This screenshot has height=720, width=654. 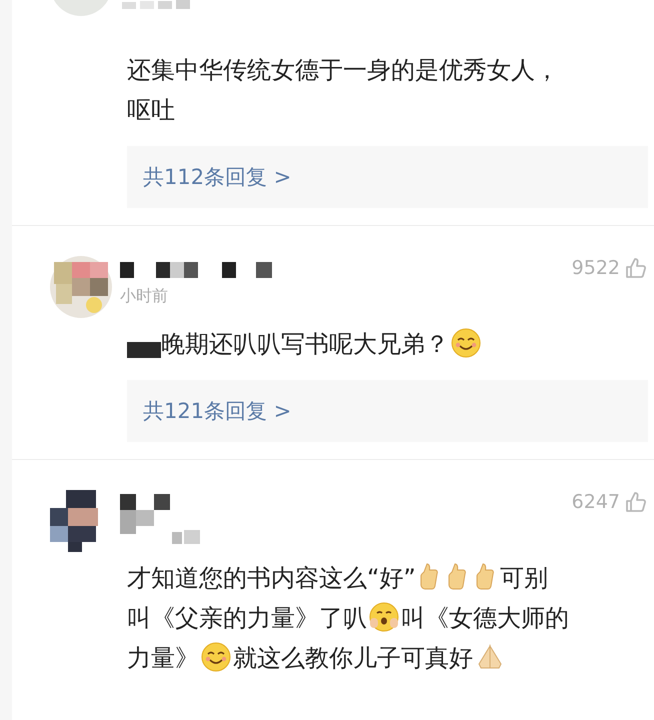 I want to click on replies-link: 共112条回复 >, so click(x=387, y=177).